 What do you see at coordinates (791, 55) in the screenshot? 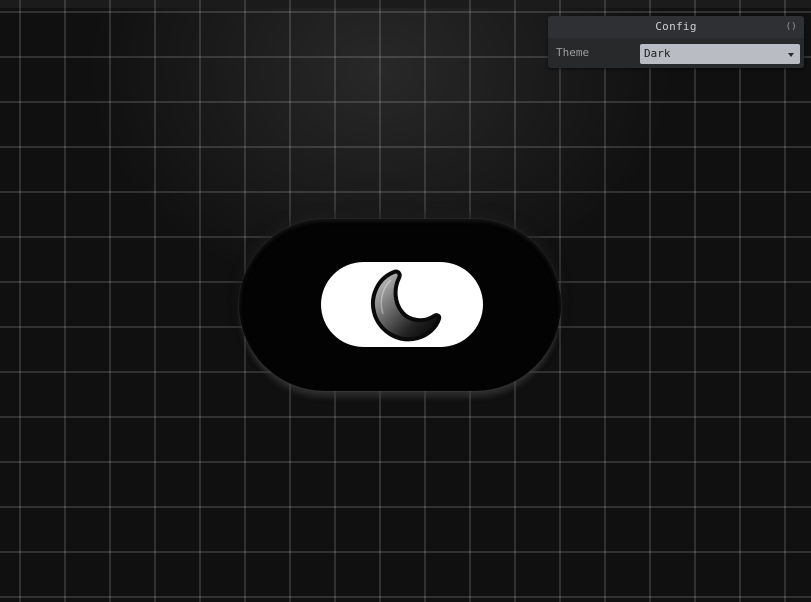
I see `caret-down-icon` at bounding box center [791, 55].